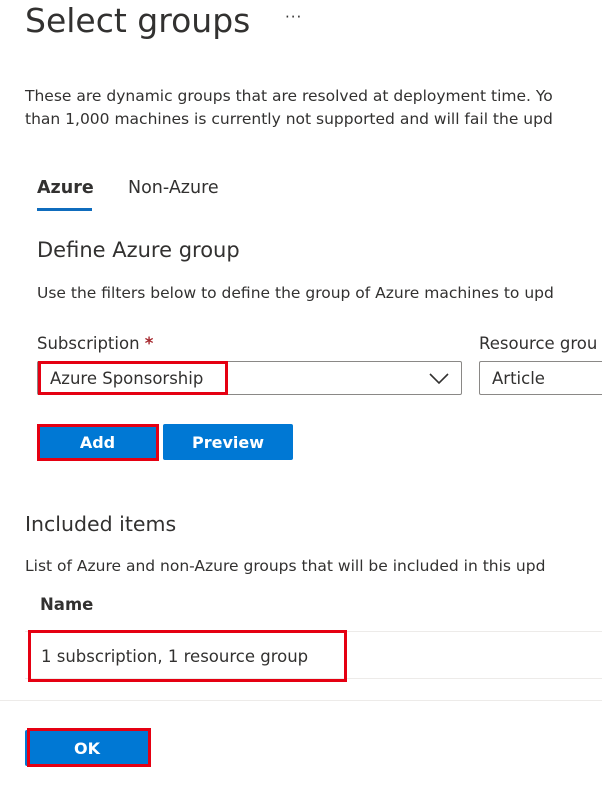 Image resolution: width=602 pixels, height=785 pixels. I want to click on tab-non-azure: Non-Azure, so click(173, 188).